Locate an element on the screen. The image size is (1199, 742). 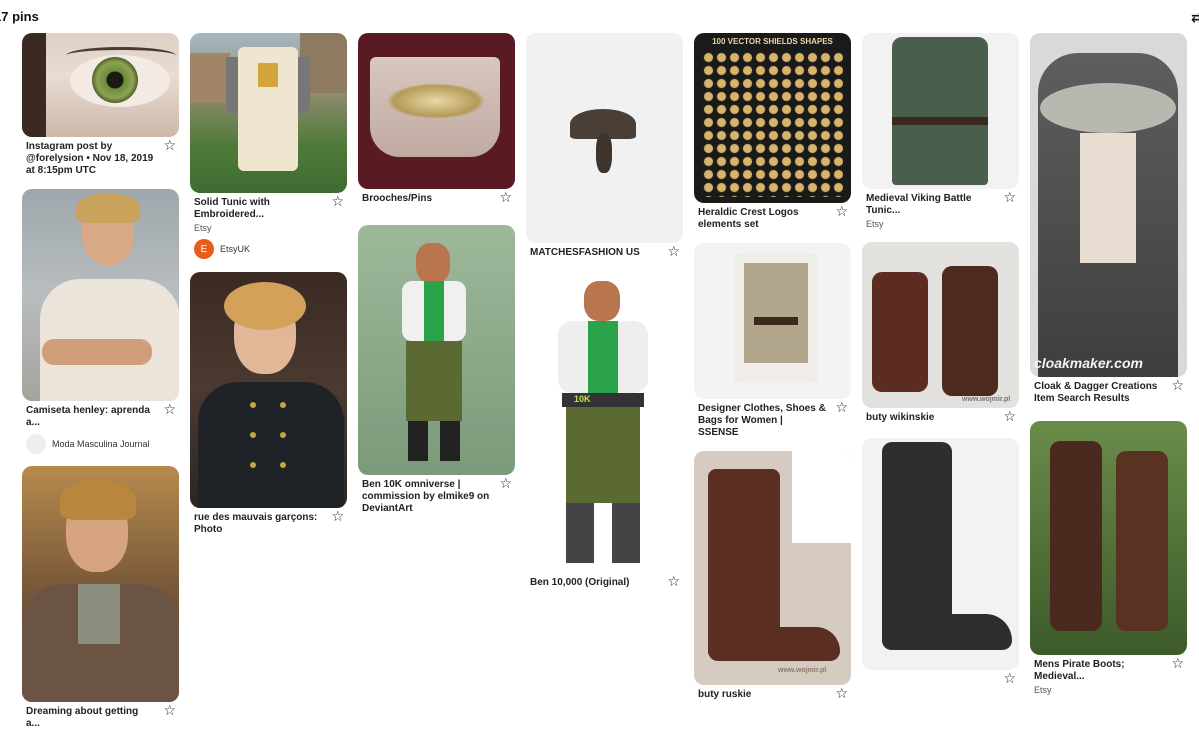
heraldic-banner: 100 VECTOR SHIELDS SHAPES is located at coordinates (772, 41).